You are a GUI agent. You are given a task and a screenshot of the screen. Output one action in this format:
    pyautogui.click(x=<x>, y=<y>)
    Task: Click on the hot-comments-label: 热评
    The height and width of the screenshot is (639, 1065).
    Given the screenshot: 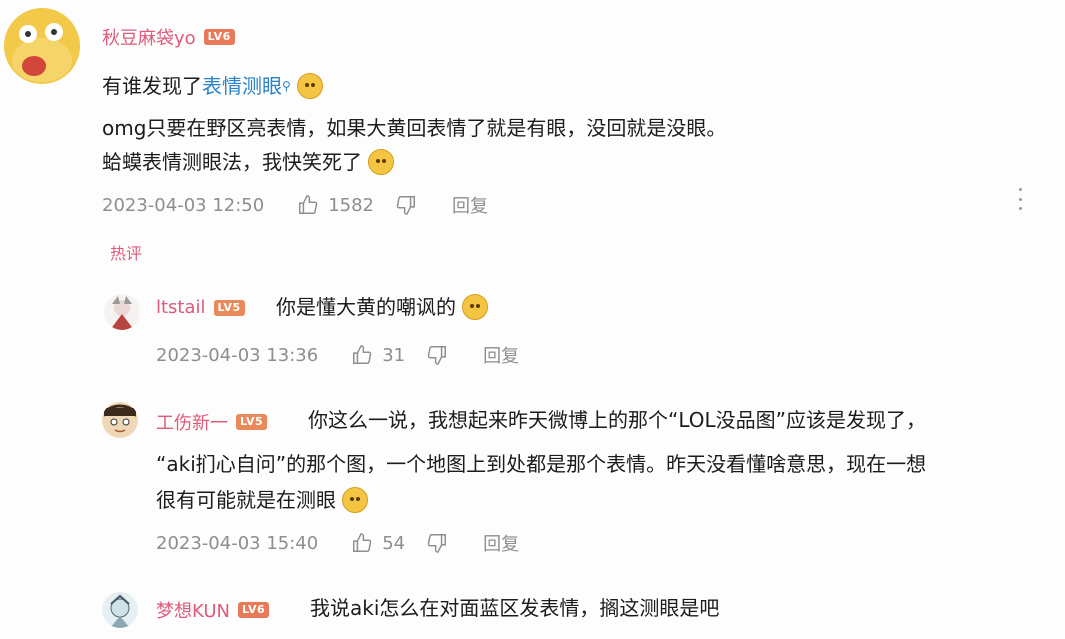 What is the action you would take?
    pyautogui.click(x=126, y=253)
    